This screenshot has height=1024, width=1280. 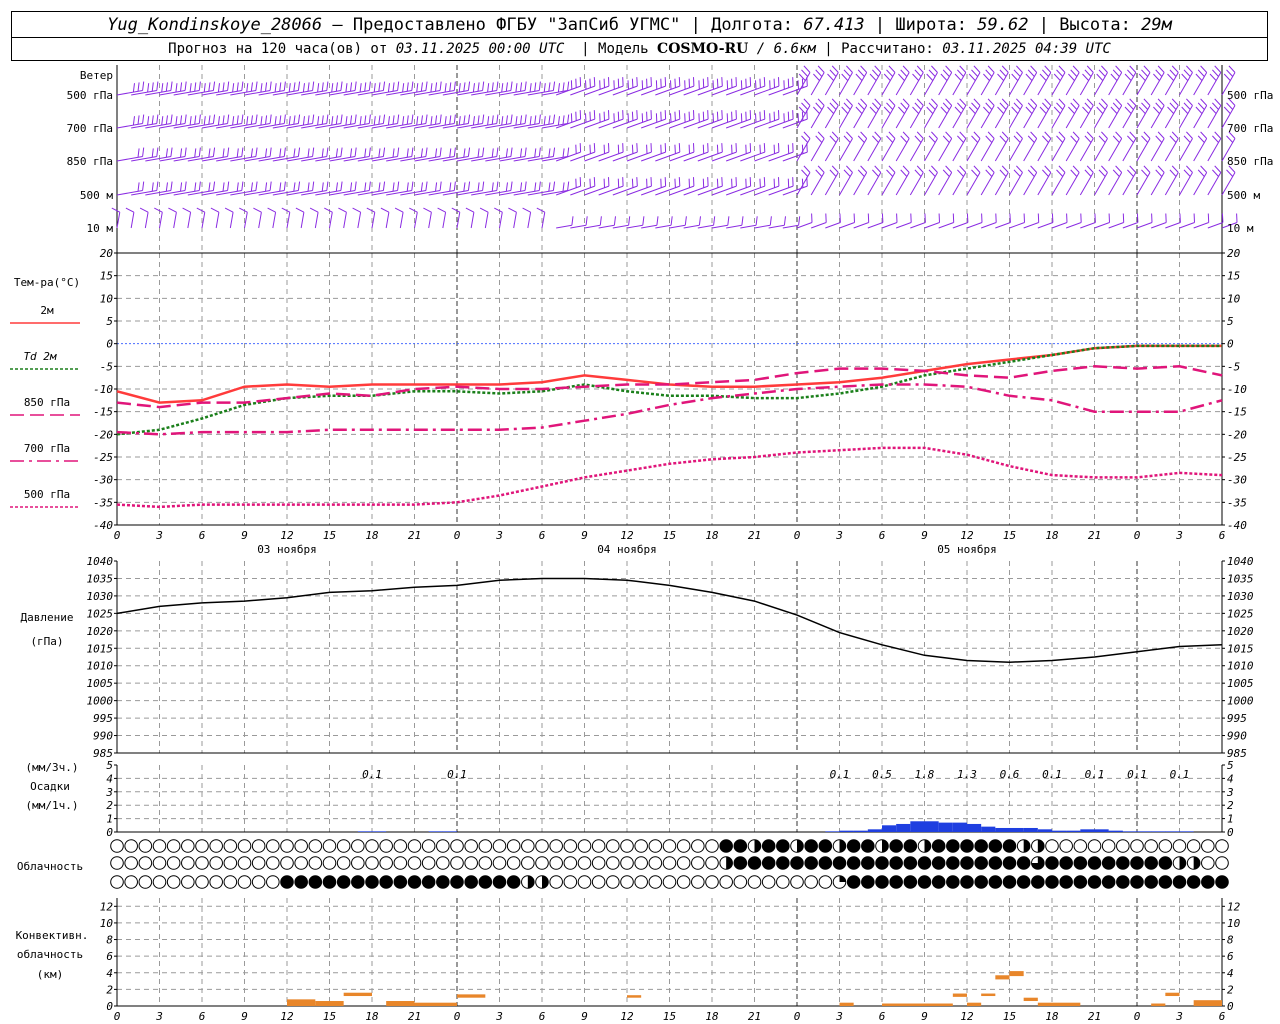 I want to click on y-tick-label: 10, so click(x=107, y=923).